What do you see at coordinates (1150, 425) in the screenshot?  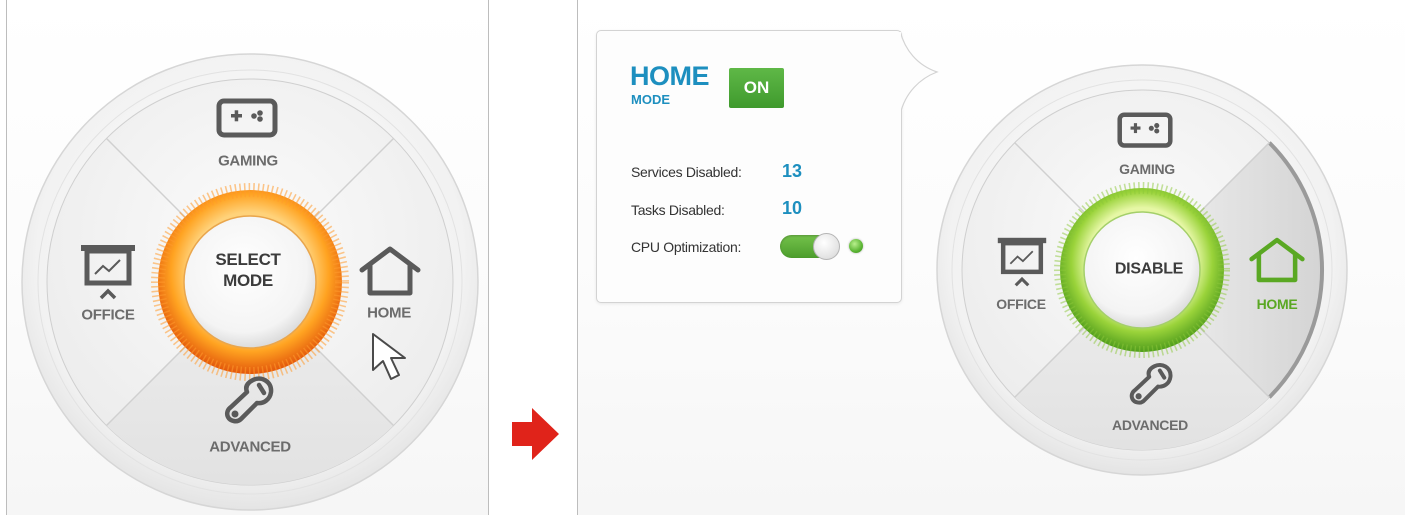 I see `advanced-label-right: ADVANCED` at bounding box center [1150, 425].